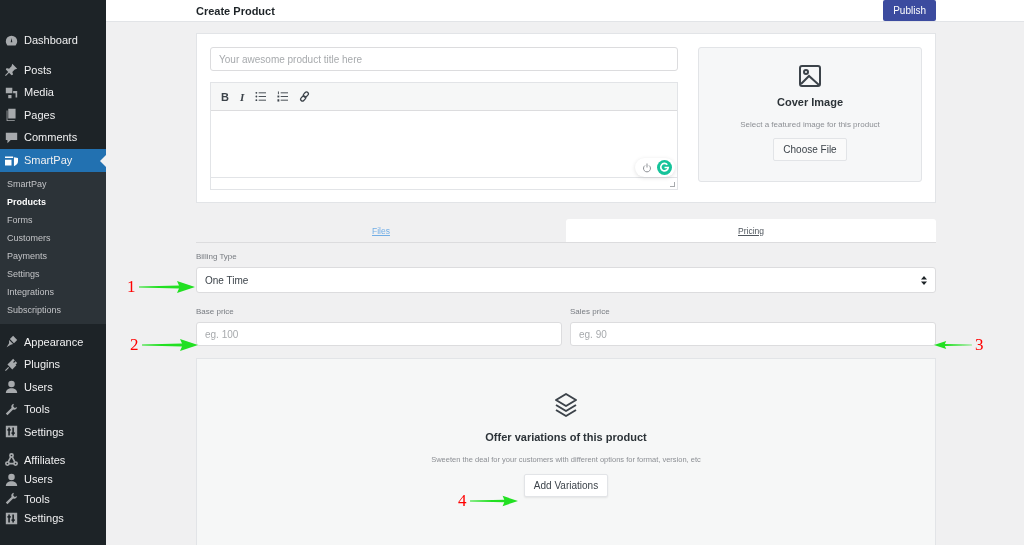 Image resolution: width=1024 pixels, height=545 pixels. Describe the element at coordinates (305, 96) in the screenshot. I see `link-icon` at that location.